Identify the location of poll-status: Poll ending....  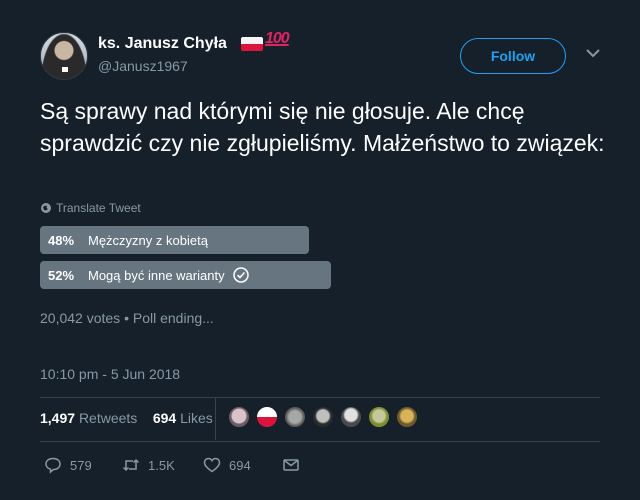
(173, 318).